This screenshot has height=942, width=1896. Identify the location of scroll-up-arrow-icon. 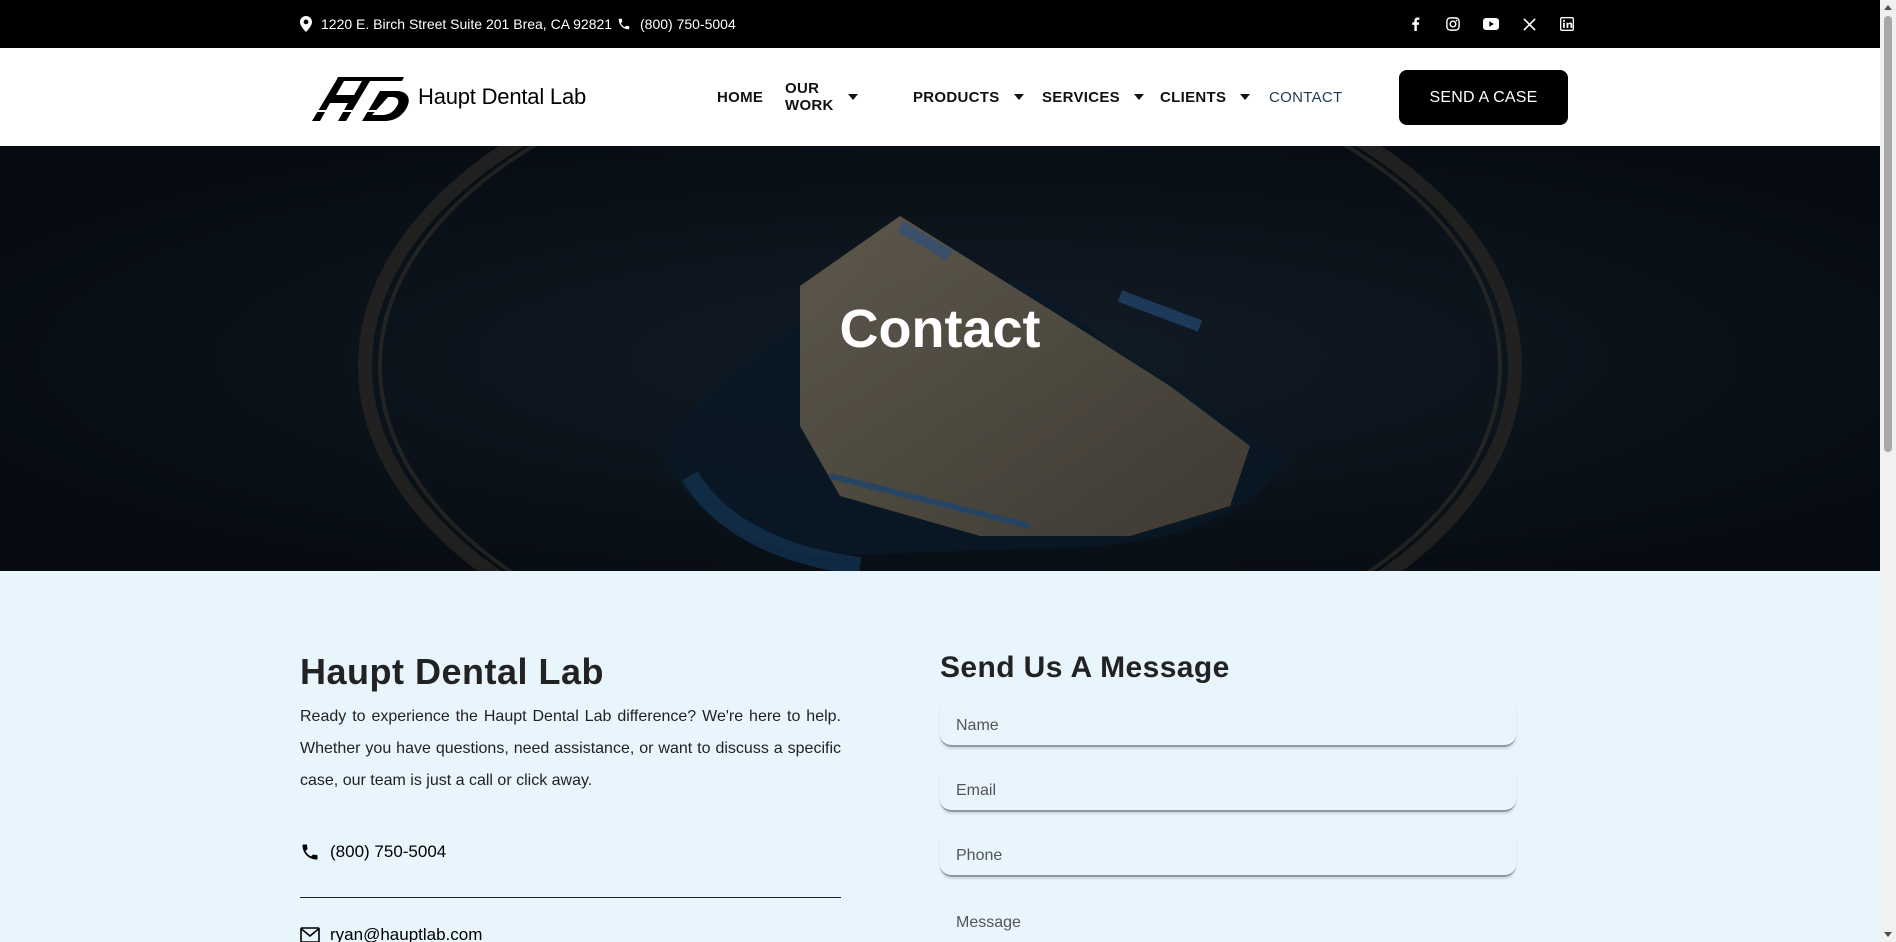
(1888, 7).